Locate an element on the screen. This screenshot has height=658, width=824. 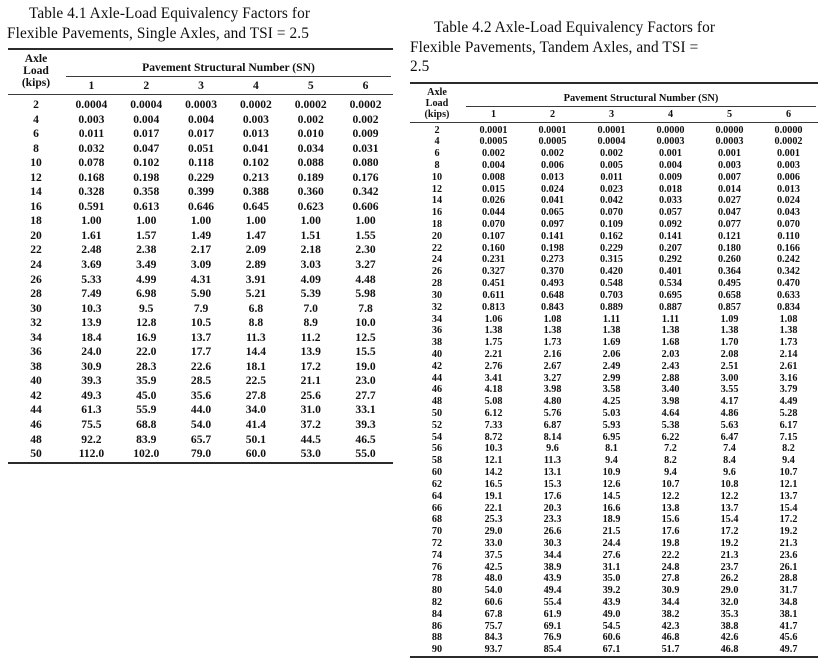
cell-sn-5: 0.0003 is located at coordinates (729, 142).